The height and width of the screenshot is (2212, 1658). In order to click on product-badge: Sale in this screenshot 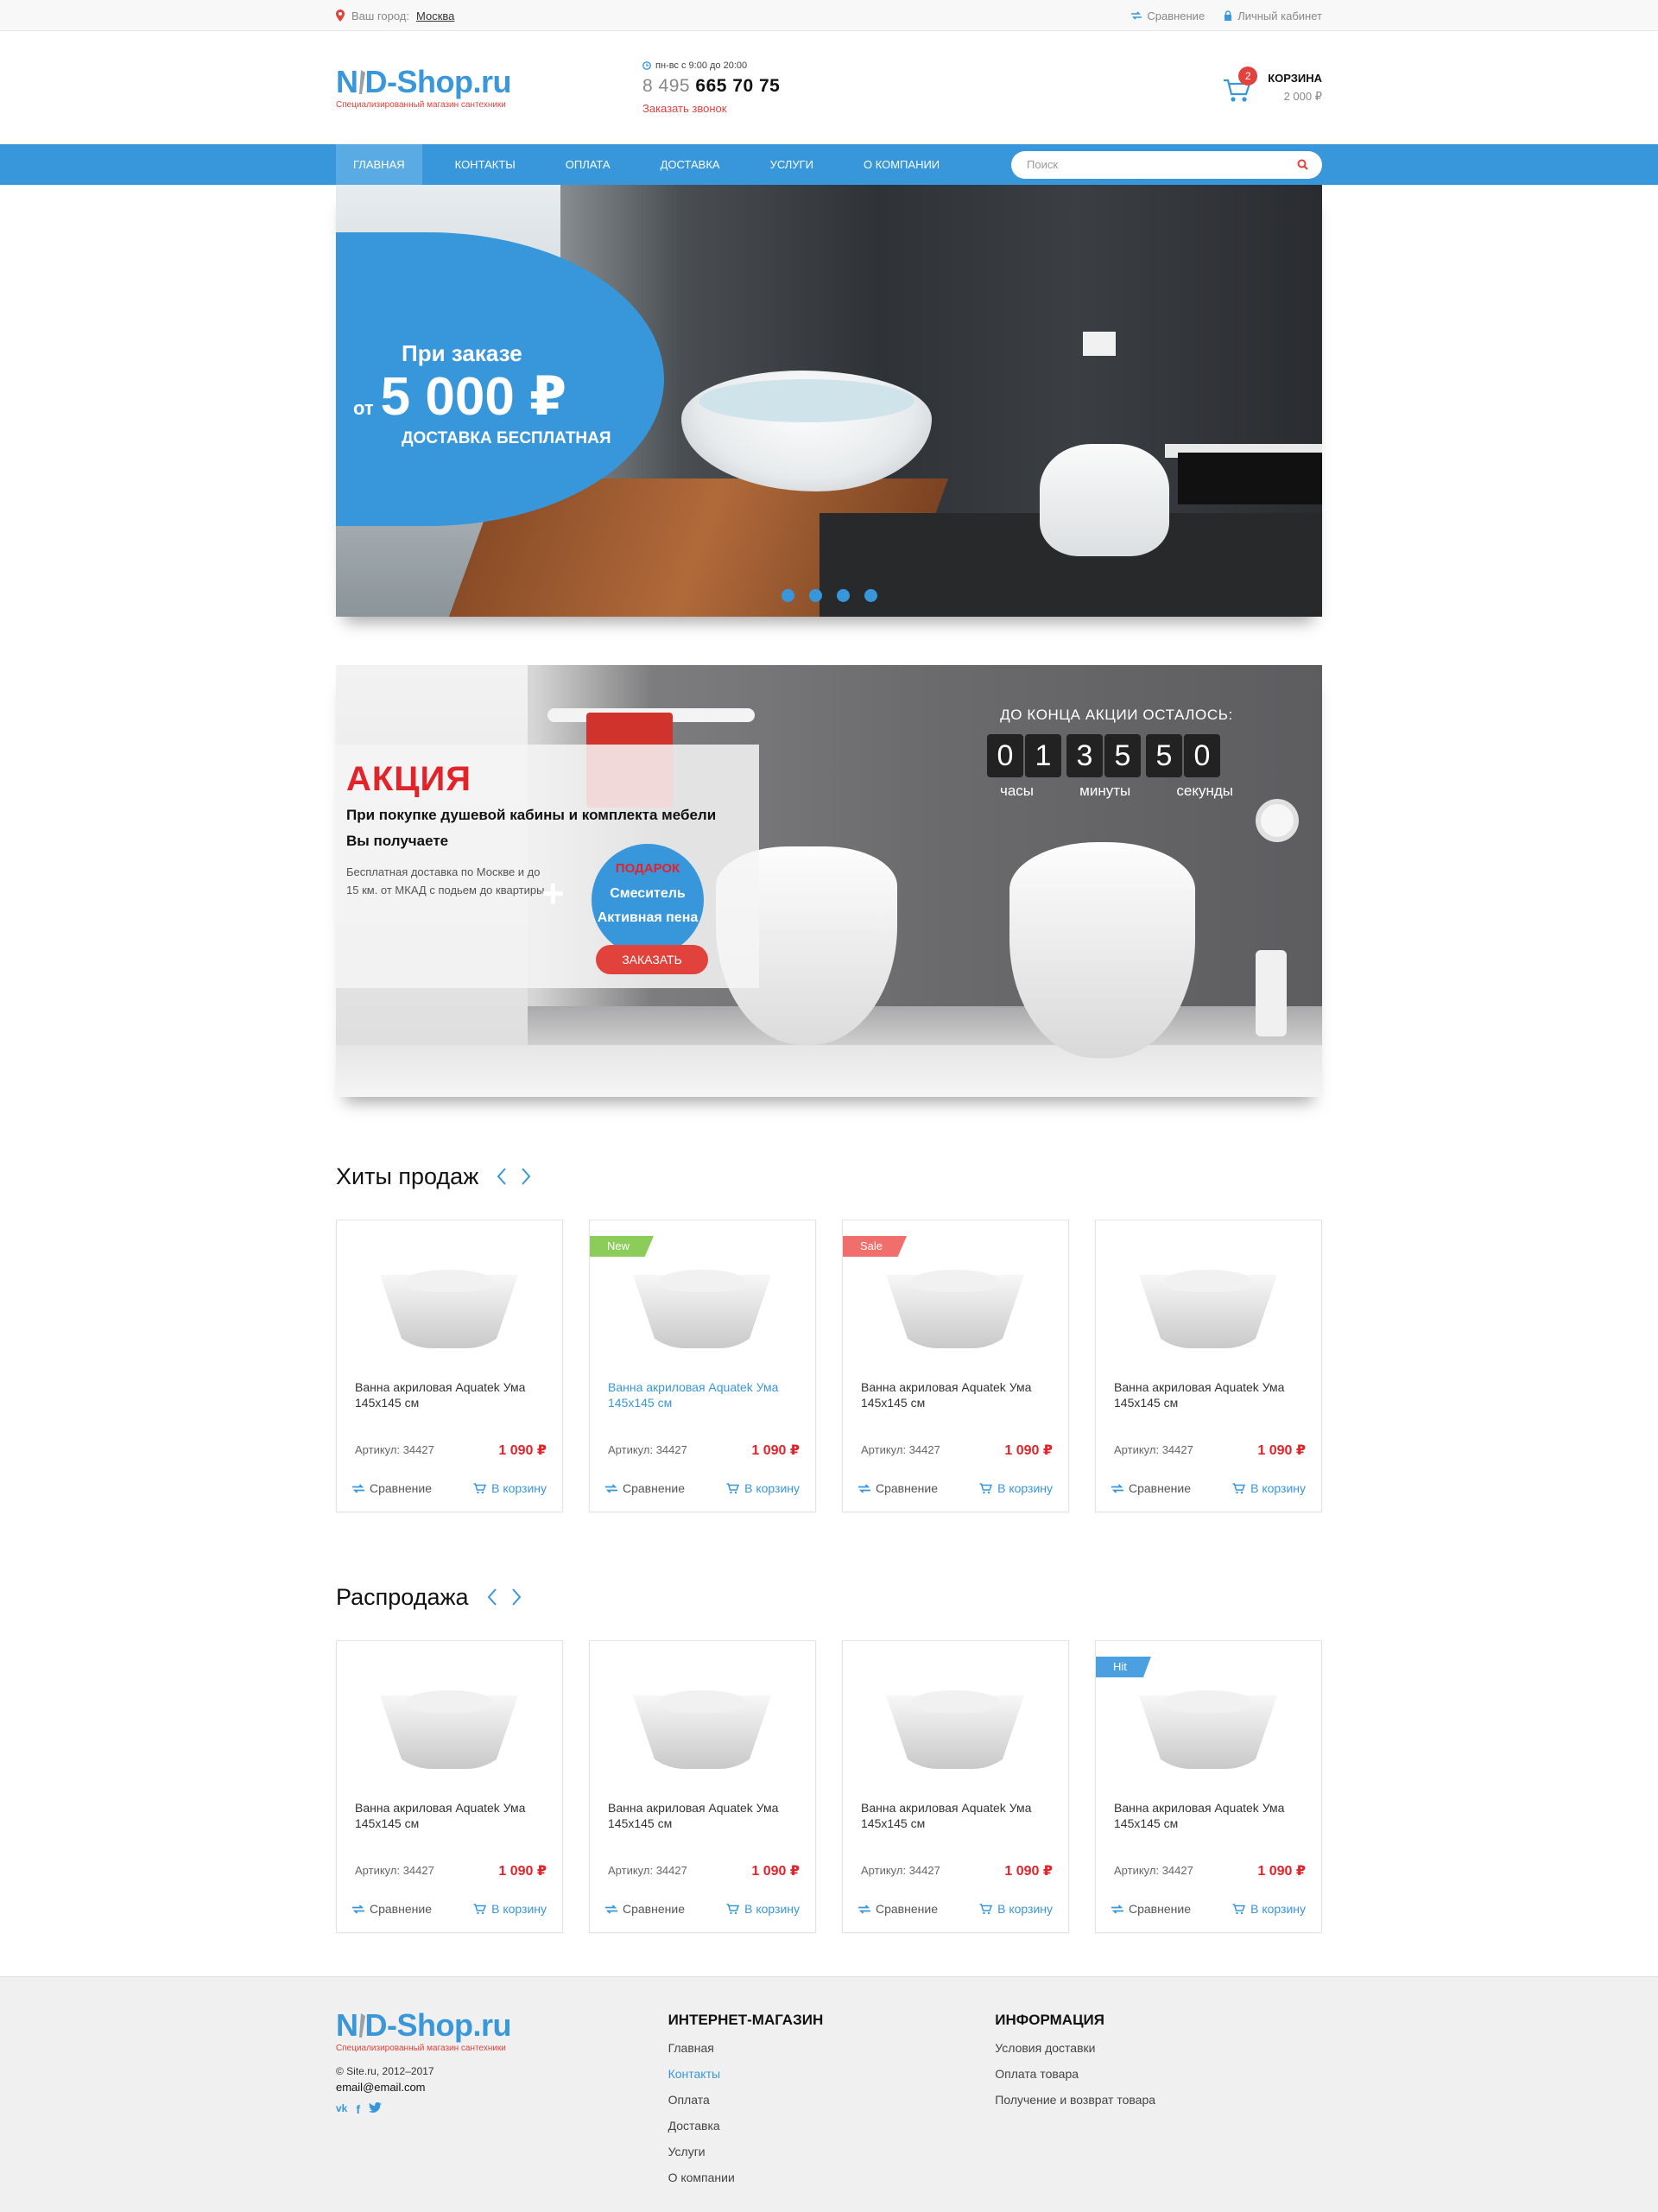, I will do `click(875, 1246)`.